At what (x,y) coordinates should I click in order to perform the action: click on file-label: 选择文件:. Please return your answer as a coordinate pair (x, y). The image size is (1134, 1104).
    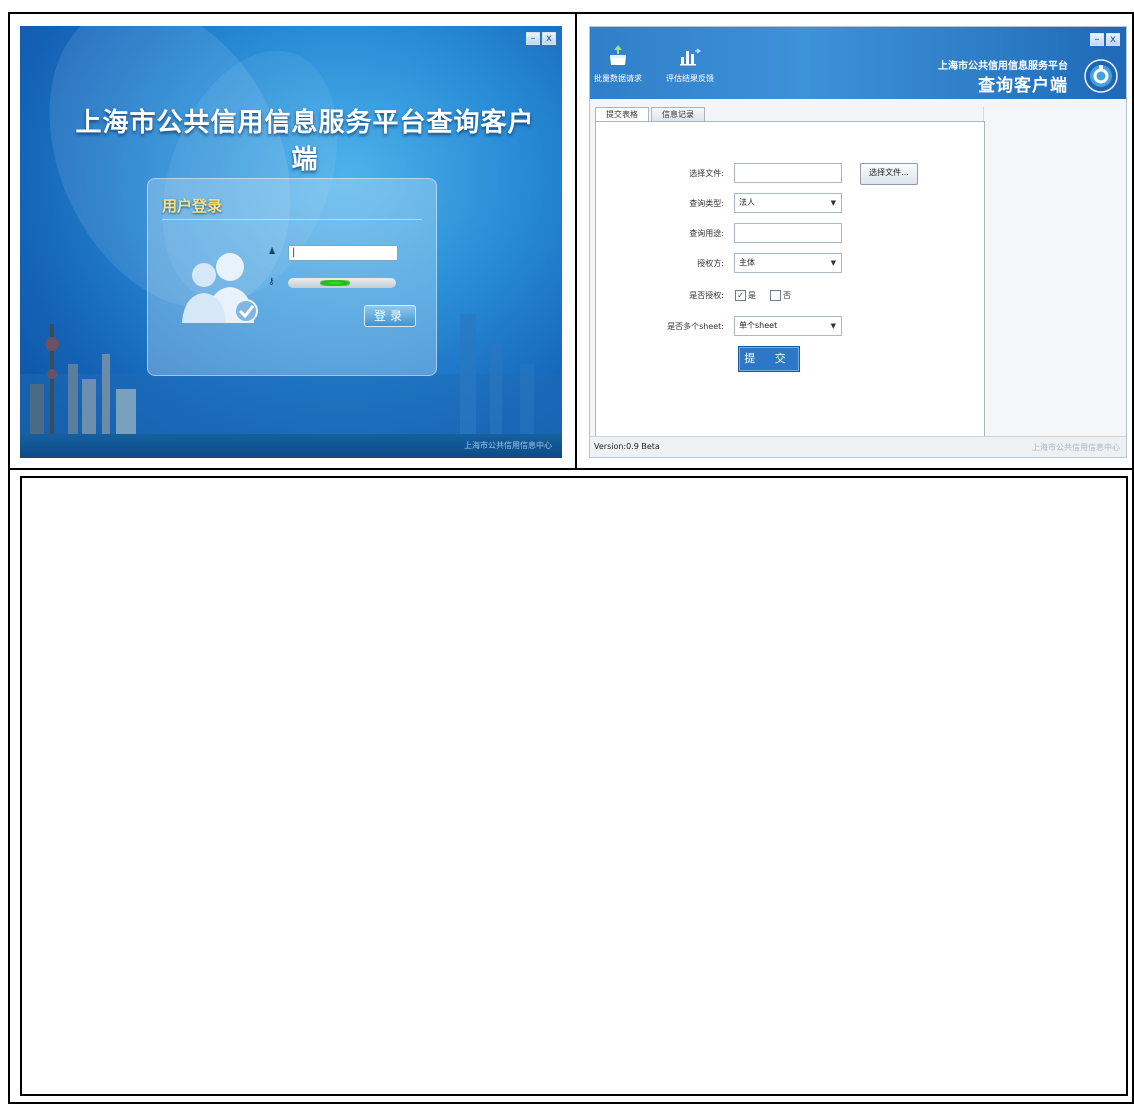
    Looking at the image, I should click on (706, 173).